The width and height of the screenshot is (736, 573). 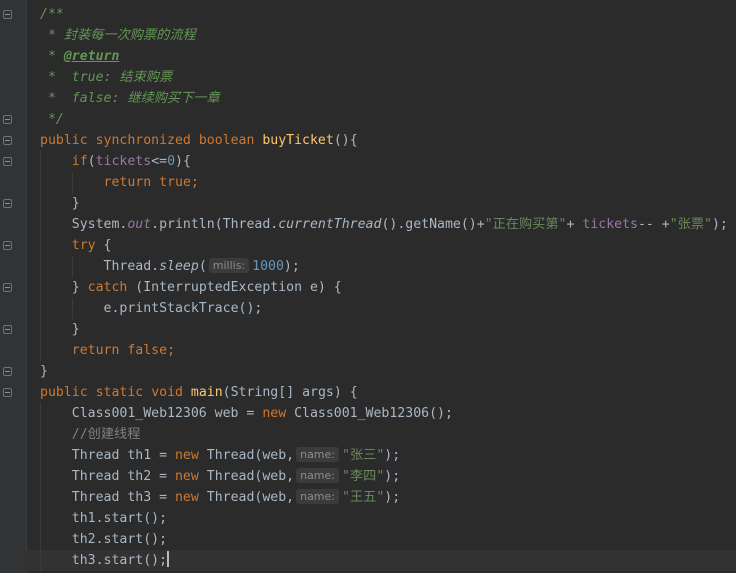 I want to click on string-literal: "张票", so click(x=690, y=224).